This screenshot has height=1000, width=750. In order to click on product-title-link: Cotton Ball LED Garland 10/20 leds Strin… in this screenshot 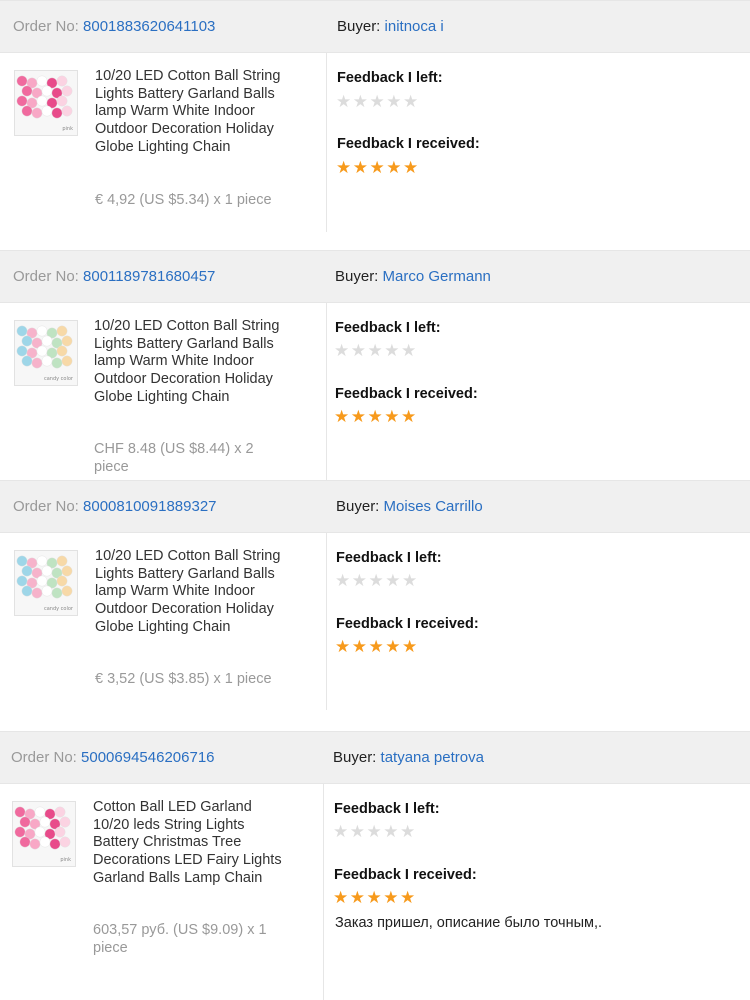, I will do `click(189, 843)`.